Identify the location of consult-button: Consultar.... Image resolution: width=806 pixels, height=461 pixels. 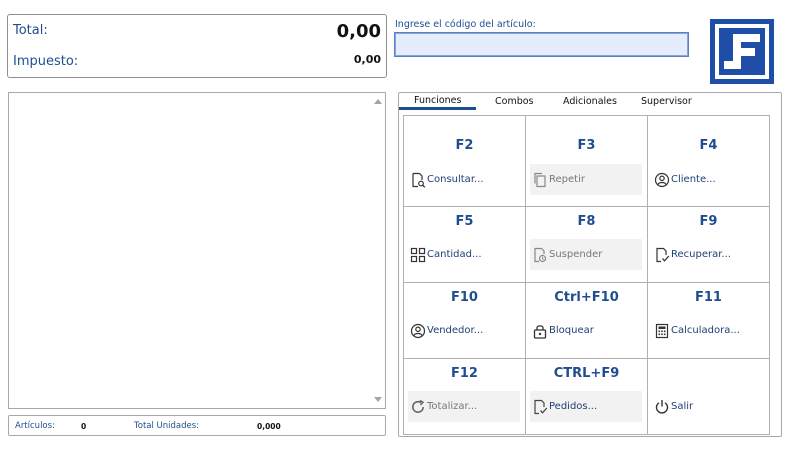
(464, 179).